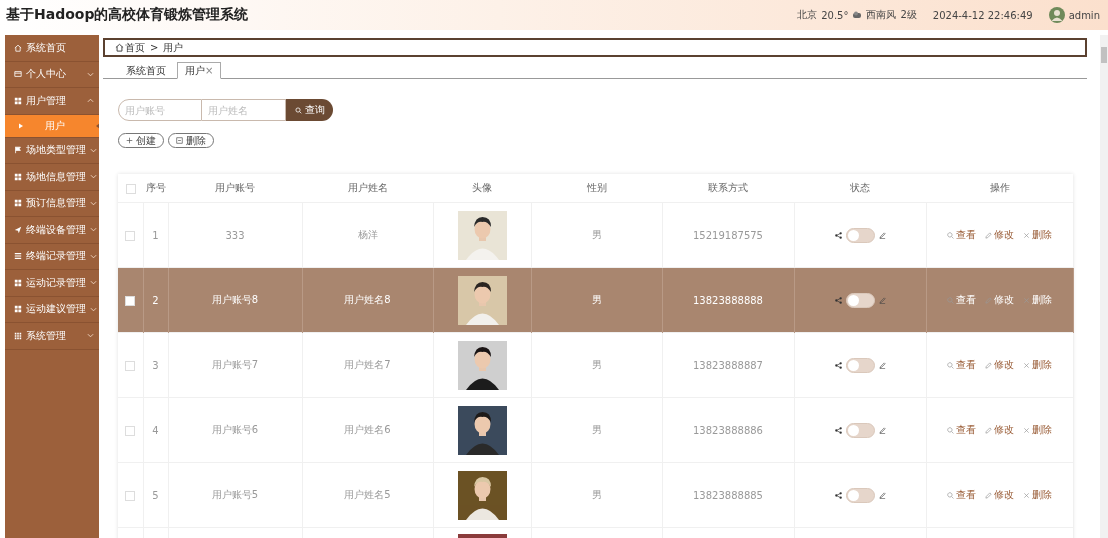  I want to click on home-icon, so click(18, 47).